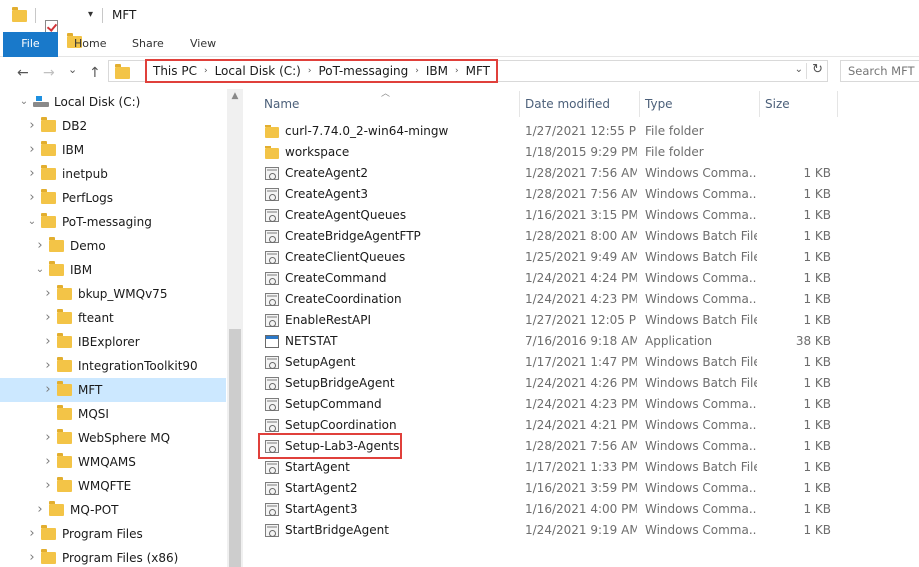  What do you see at coordinates (90, 14) in the screenshot?
I see `customize-toolbar-dropdown-icon: ▾` at bounding box center [90, 14].